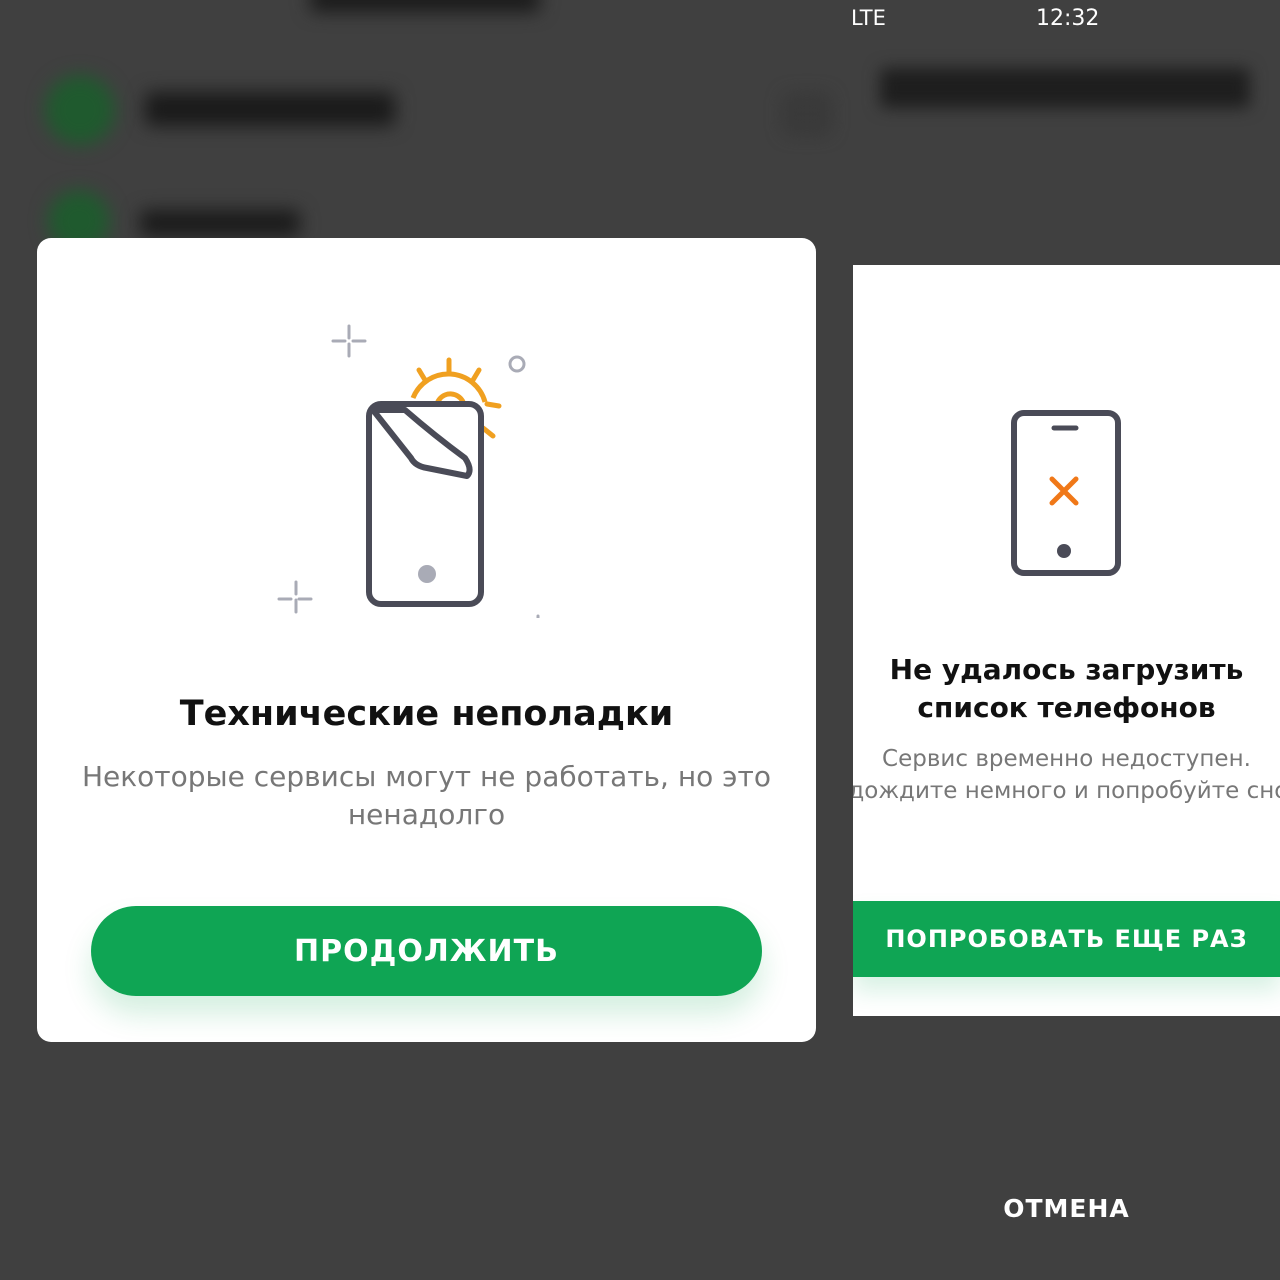 The image size is (1280, 1280). I want to click on cancel-button: ОТМЕНА, so click(1066, 1208).